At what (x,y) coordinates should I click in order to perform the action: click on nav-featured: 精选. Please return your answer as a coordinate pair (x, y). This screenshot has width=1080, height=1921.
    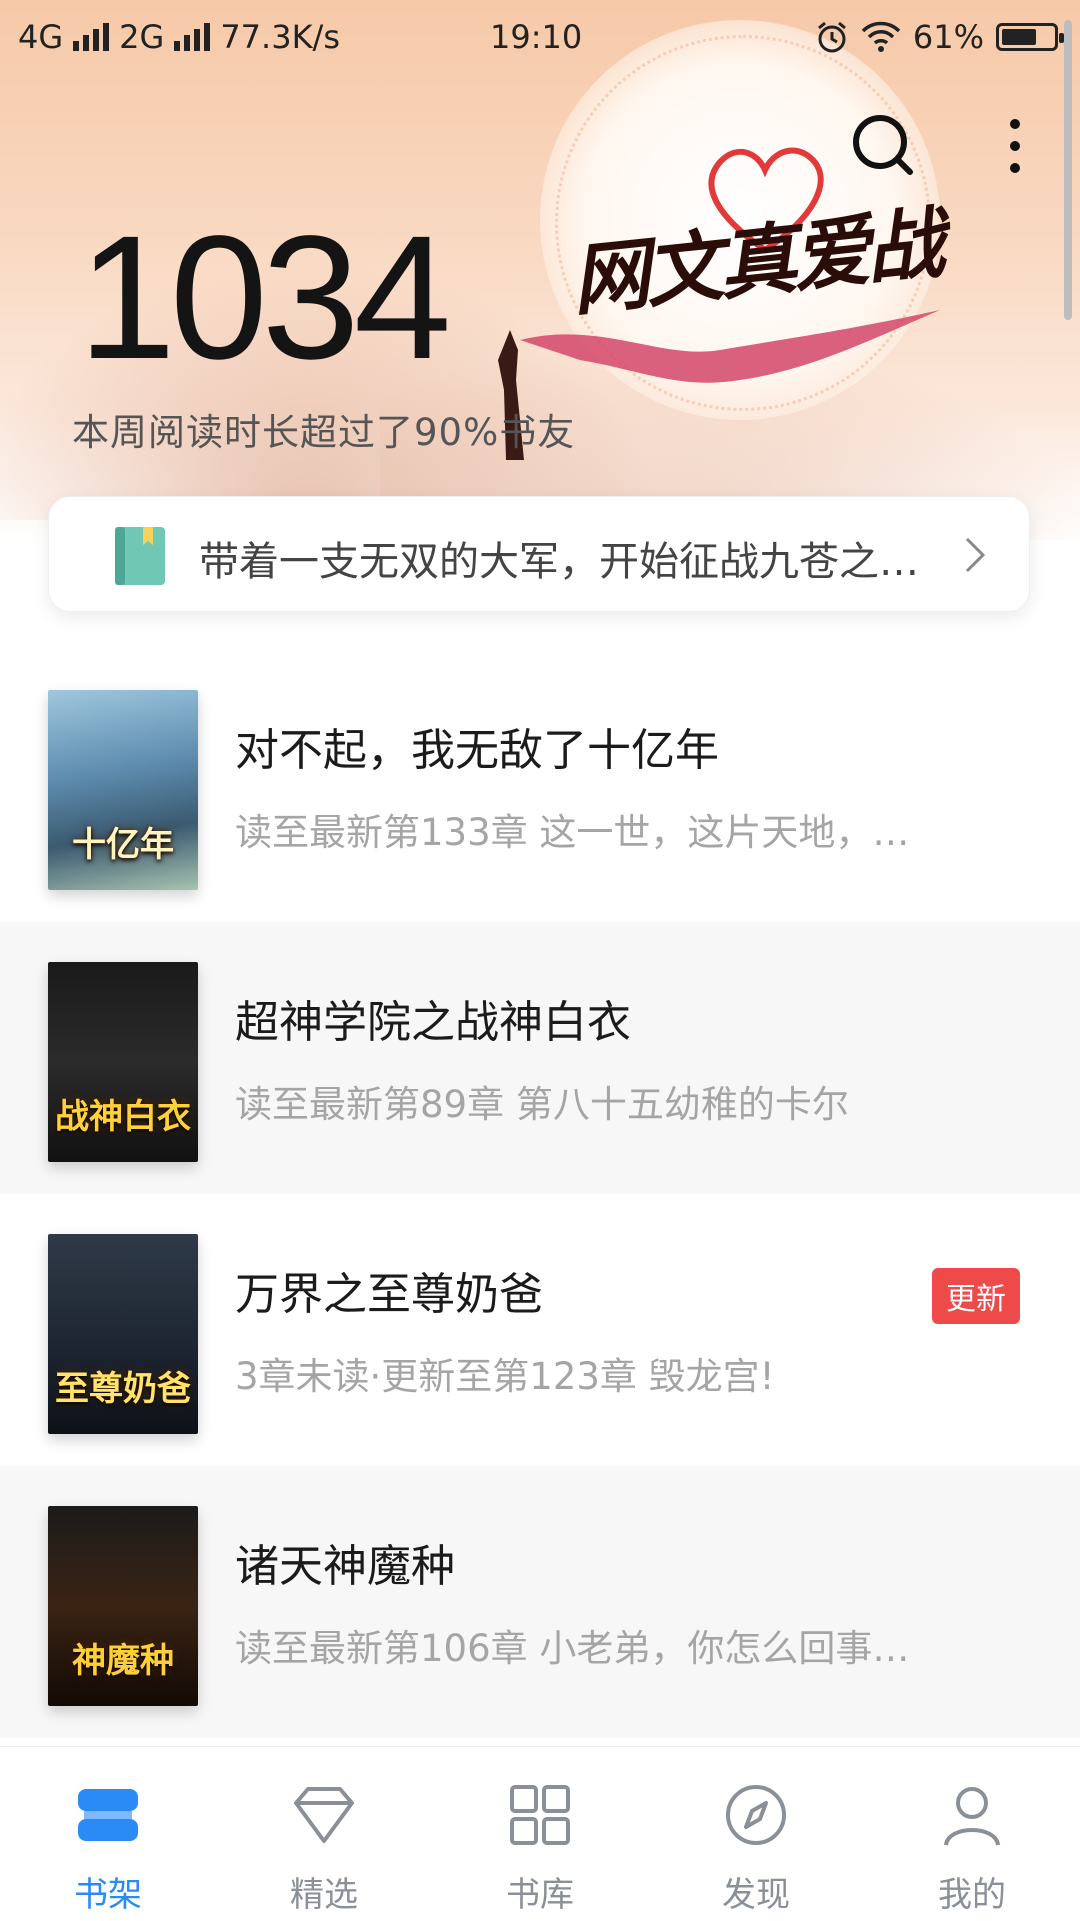
    Looking at the image, I should click on (324, 1834).